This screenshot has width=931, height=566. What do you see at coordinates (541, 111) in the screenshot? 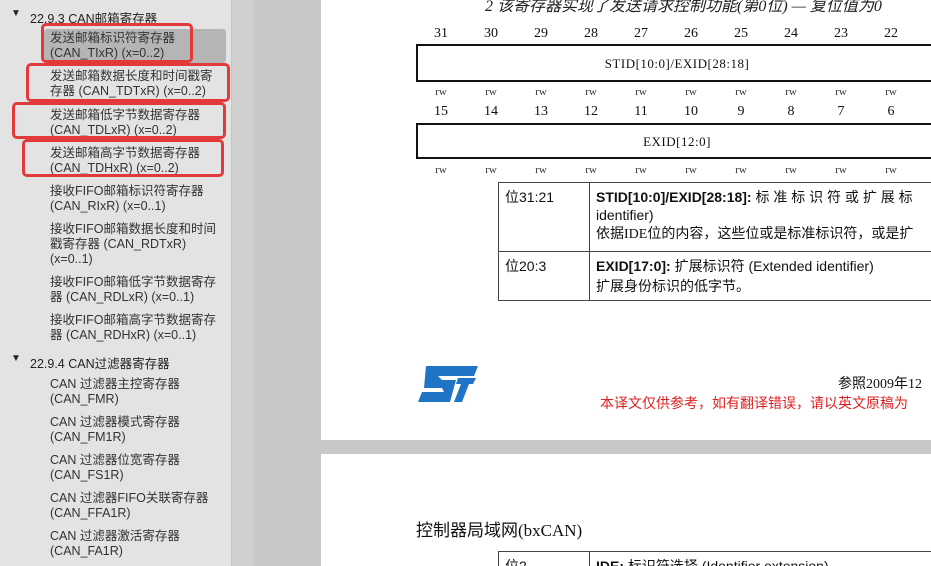
I see `bit-number: 13` at bounding box center [541, 111].